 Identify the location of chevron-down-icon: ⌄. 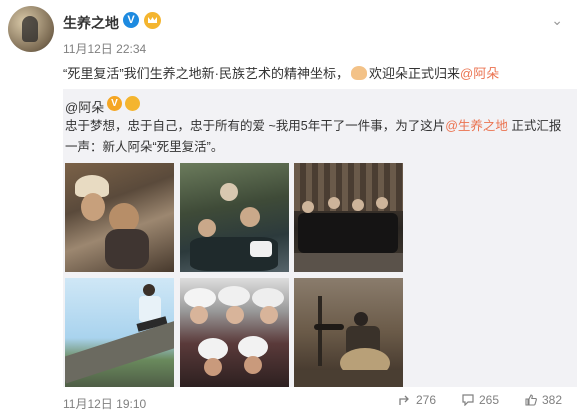
(557, 20).